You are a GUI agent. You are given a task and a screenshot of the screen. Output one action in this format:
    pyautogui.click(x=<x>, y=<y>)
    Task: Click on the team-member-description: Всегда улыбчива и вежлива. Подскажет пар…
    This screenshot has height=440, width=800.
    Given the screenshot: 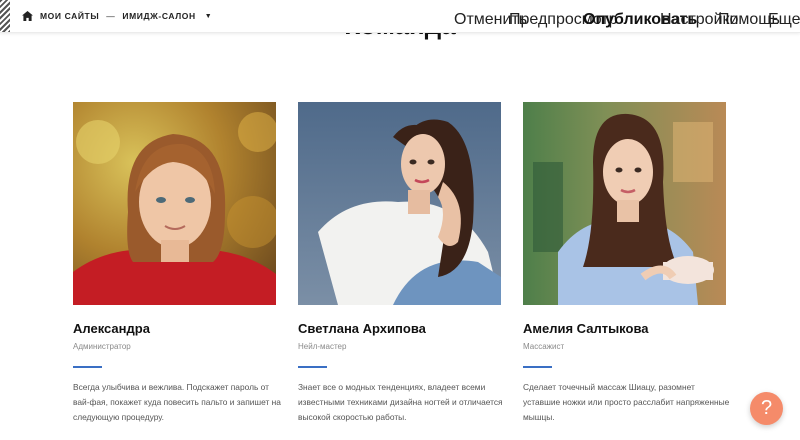 What is the action you would take?
    pyautogui.click(x=177, y=402)
    